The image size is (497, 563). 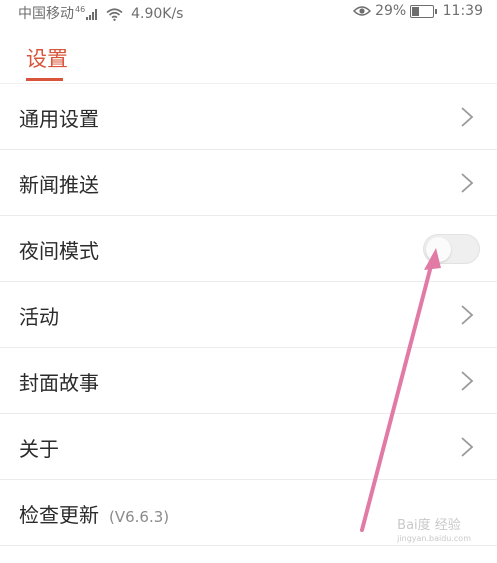 What do you see at coordinates (157, 14) in the screenshot?
I see `network-speed: 4.90K/s` at bounding box center [157, 14].